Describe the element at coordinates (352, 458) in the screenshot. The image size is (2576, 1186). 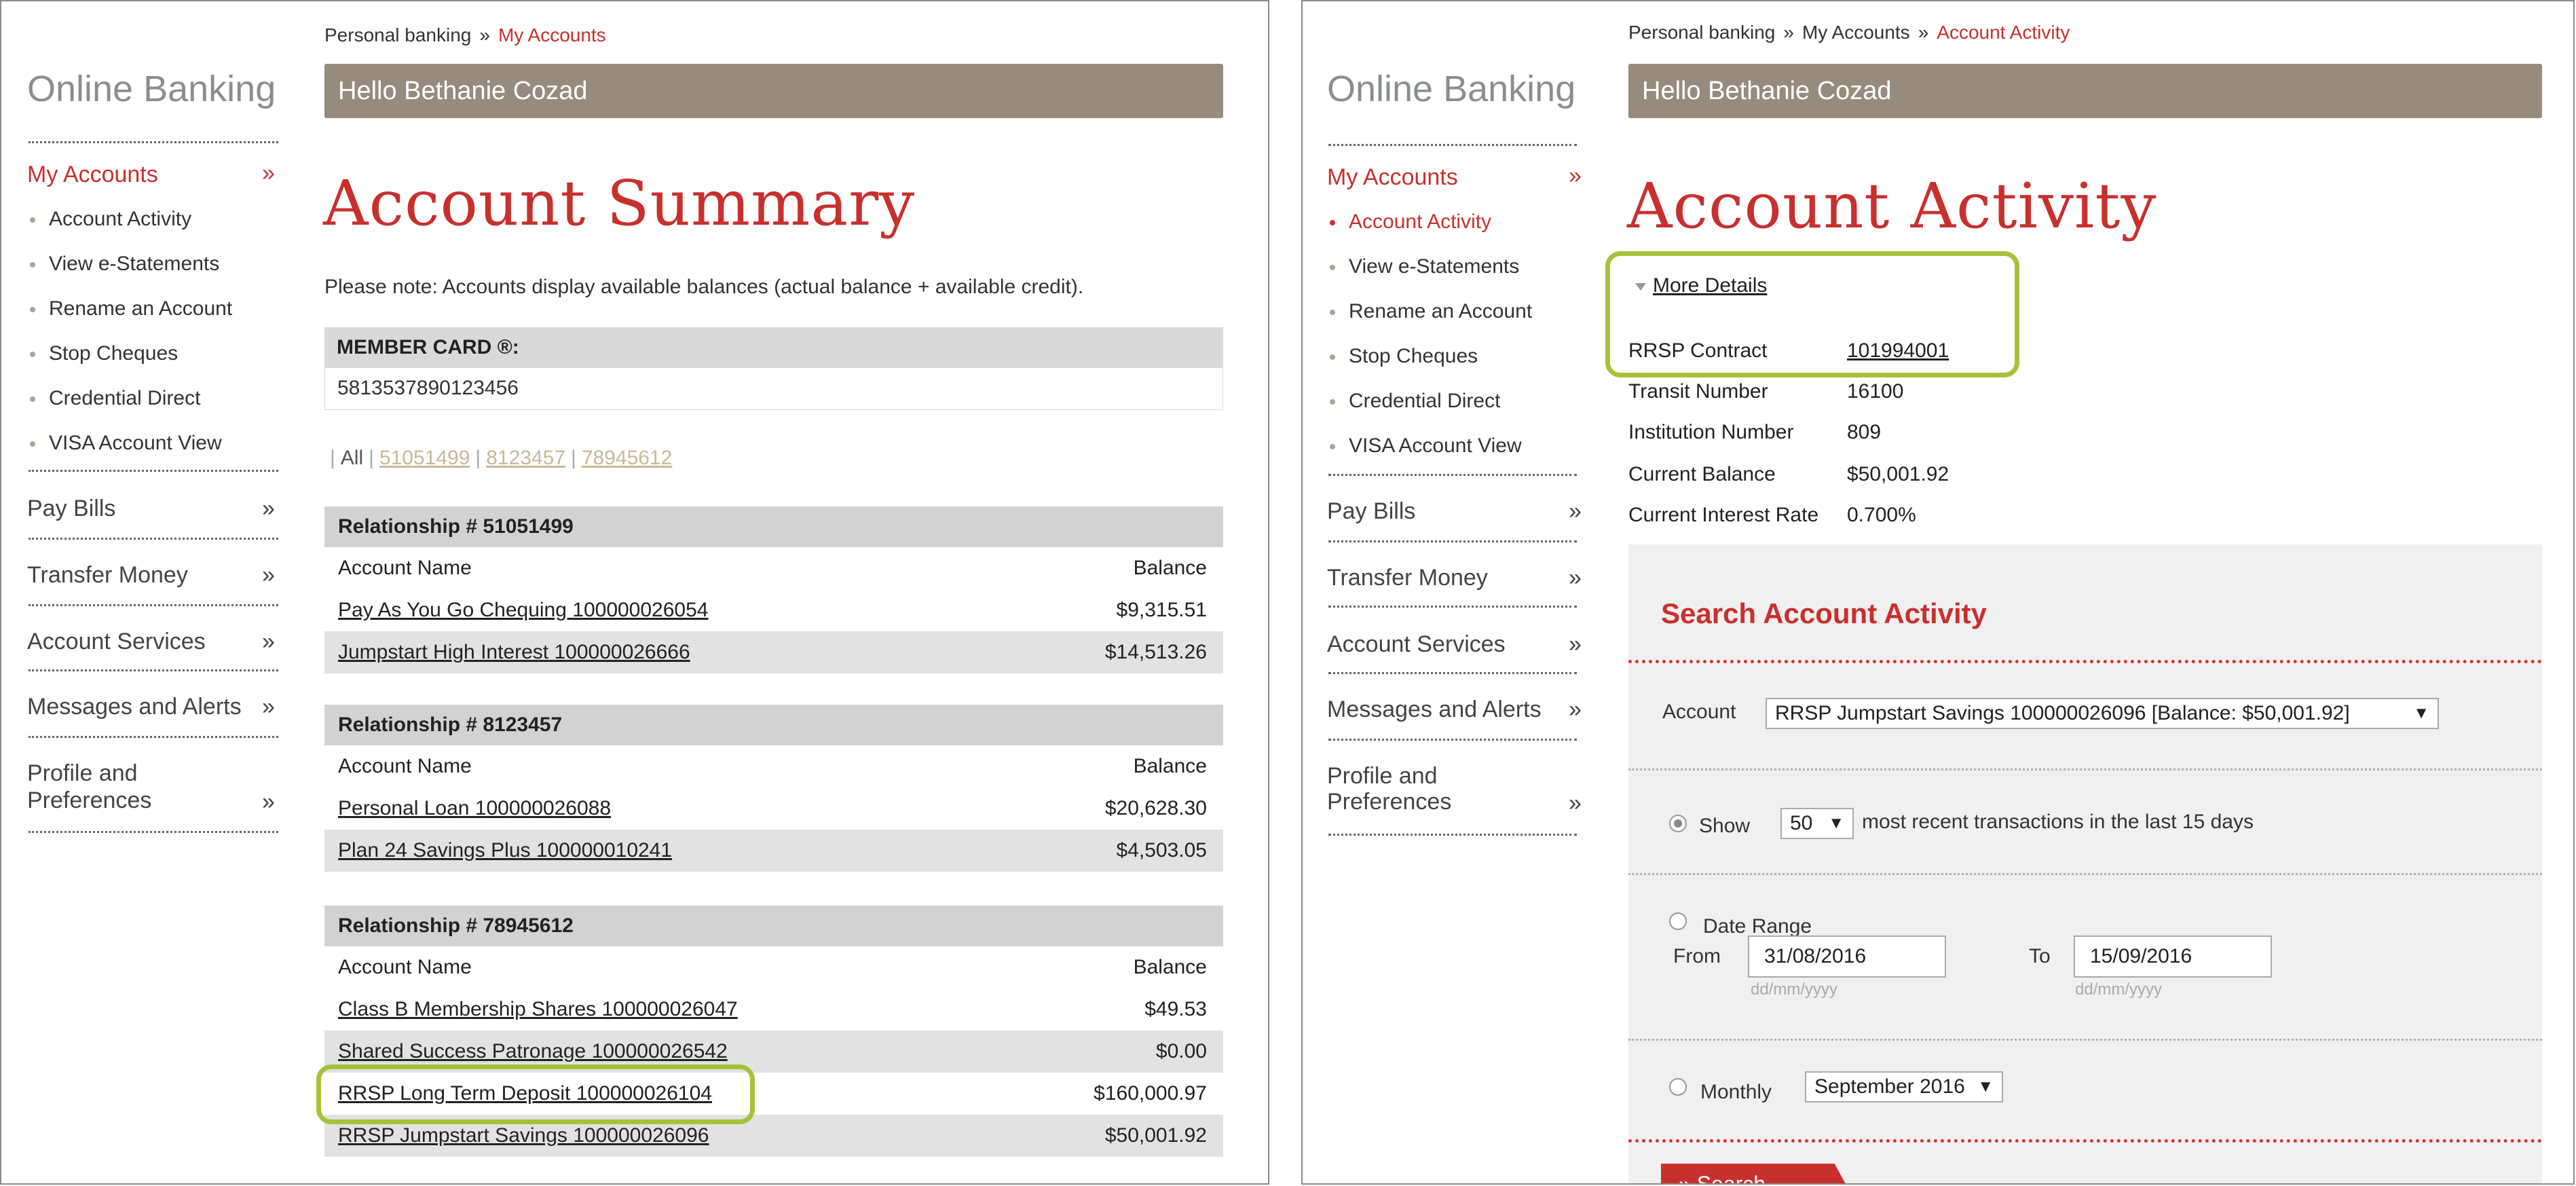
I see `filter-all: All` at that location.